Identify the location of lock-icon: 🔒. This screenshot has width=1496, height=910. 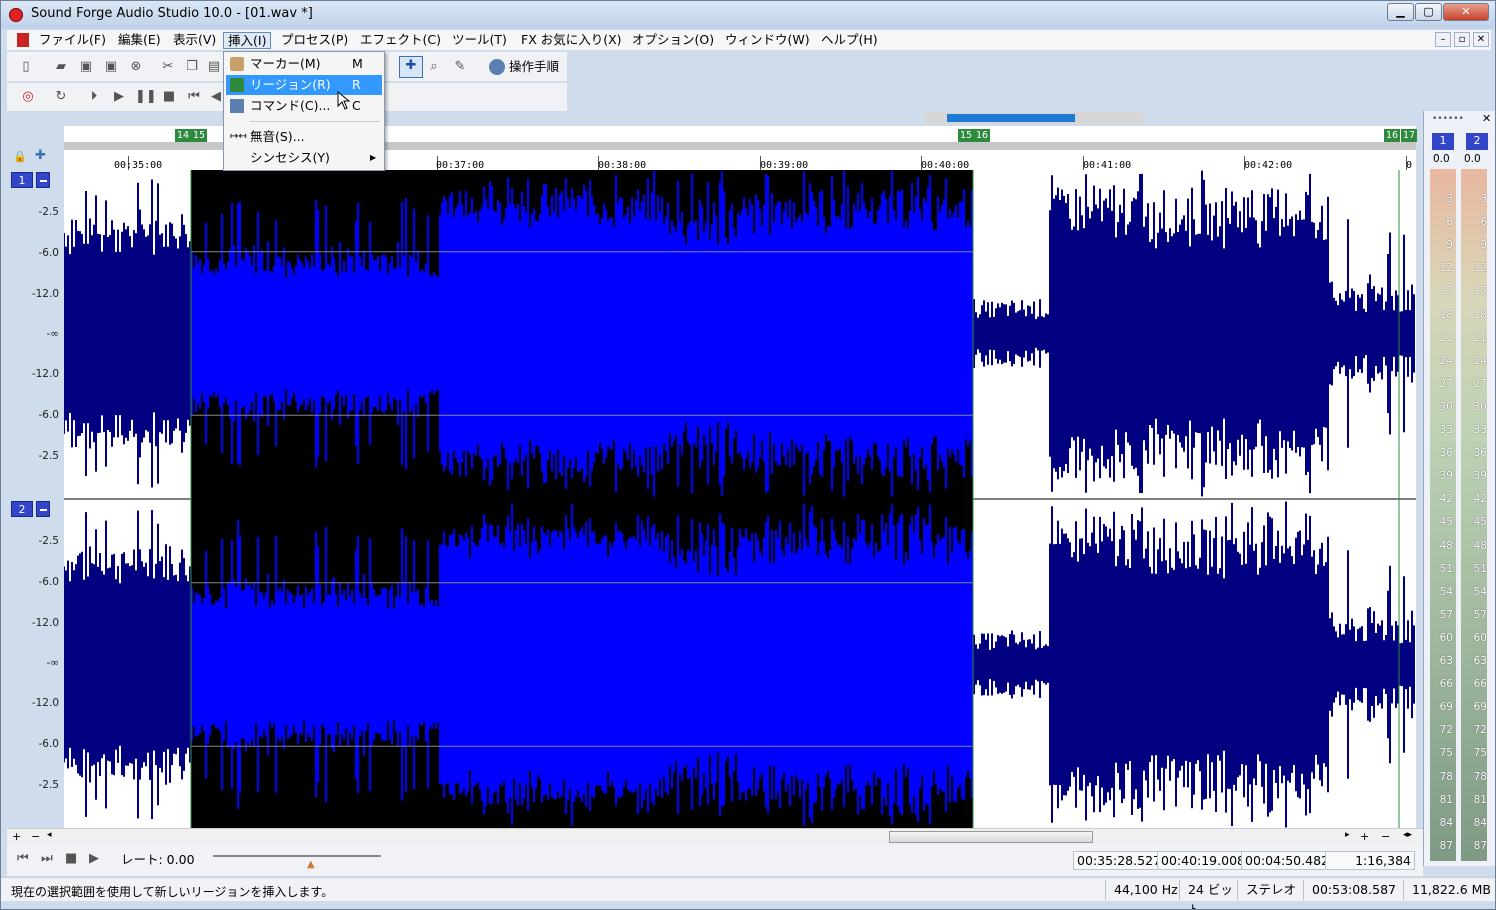
(20, 156).